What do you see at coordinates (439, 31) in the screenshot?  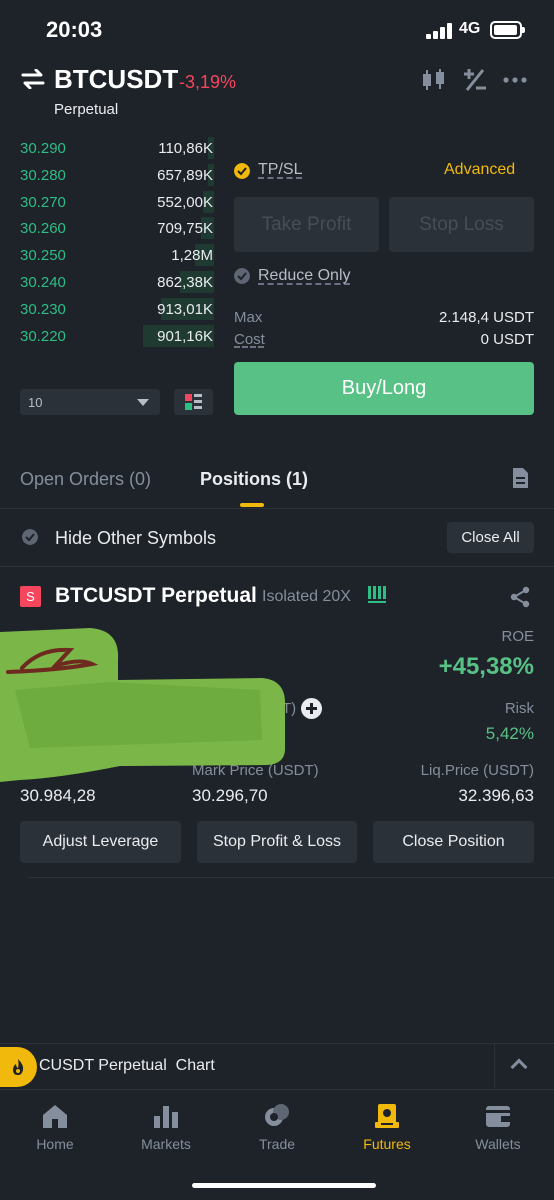 I see `cellular-signal-icon` at bounding box center [439, 31].